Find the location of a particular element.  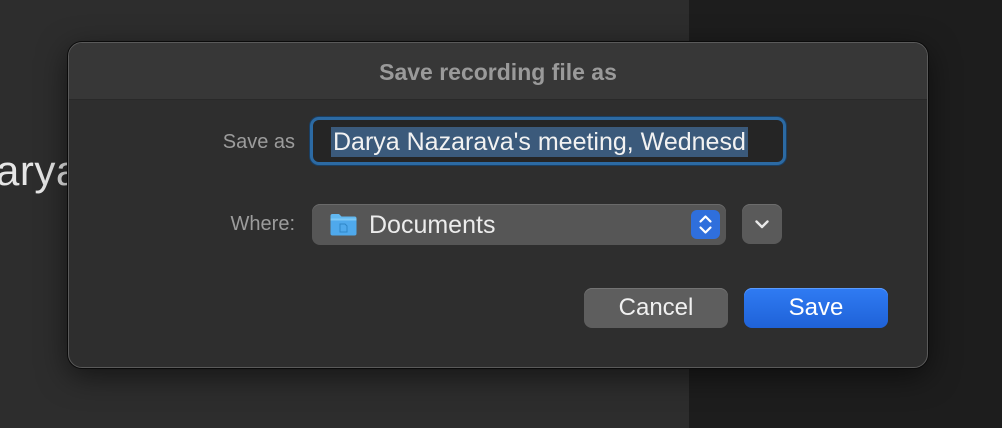

dialog-title: Save recording file as is located at coordinates (498, 71).